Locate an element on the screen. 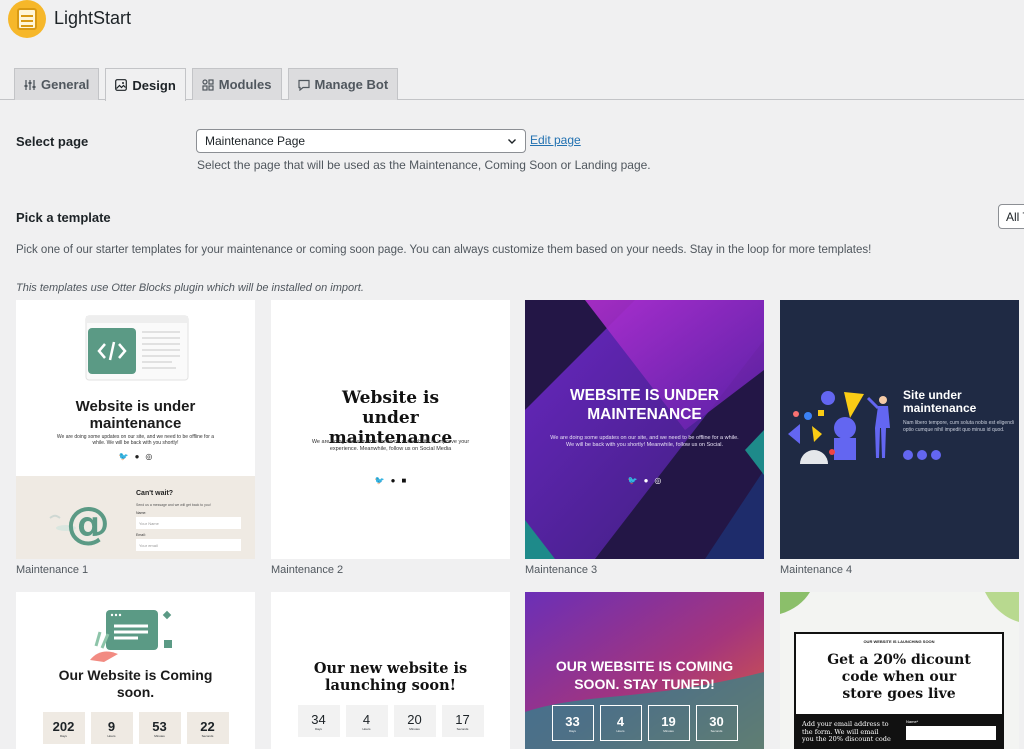 The image size is (1024, 749). count-value: 30 is located at coordinates (716, 721).